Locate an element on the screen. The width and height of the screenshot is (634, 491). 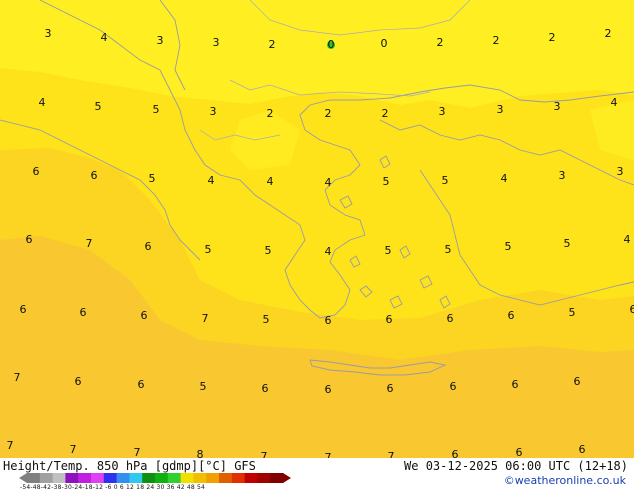
colorbar-left-arrow is located at coordinates (23, 478).